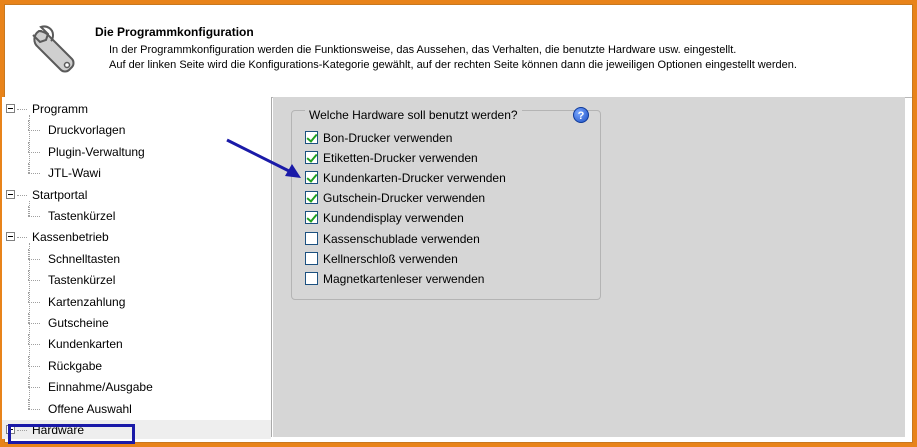 This screenshot has height=447, width=917. Describe the element at coordinates (85, 344) in the screenshot. I see `tree-item-label: Kundenkarten` at that location.